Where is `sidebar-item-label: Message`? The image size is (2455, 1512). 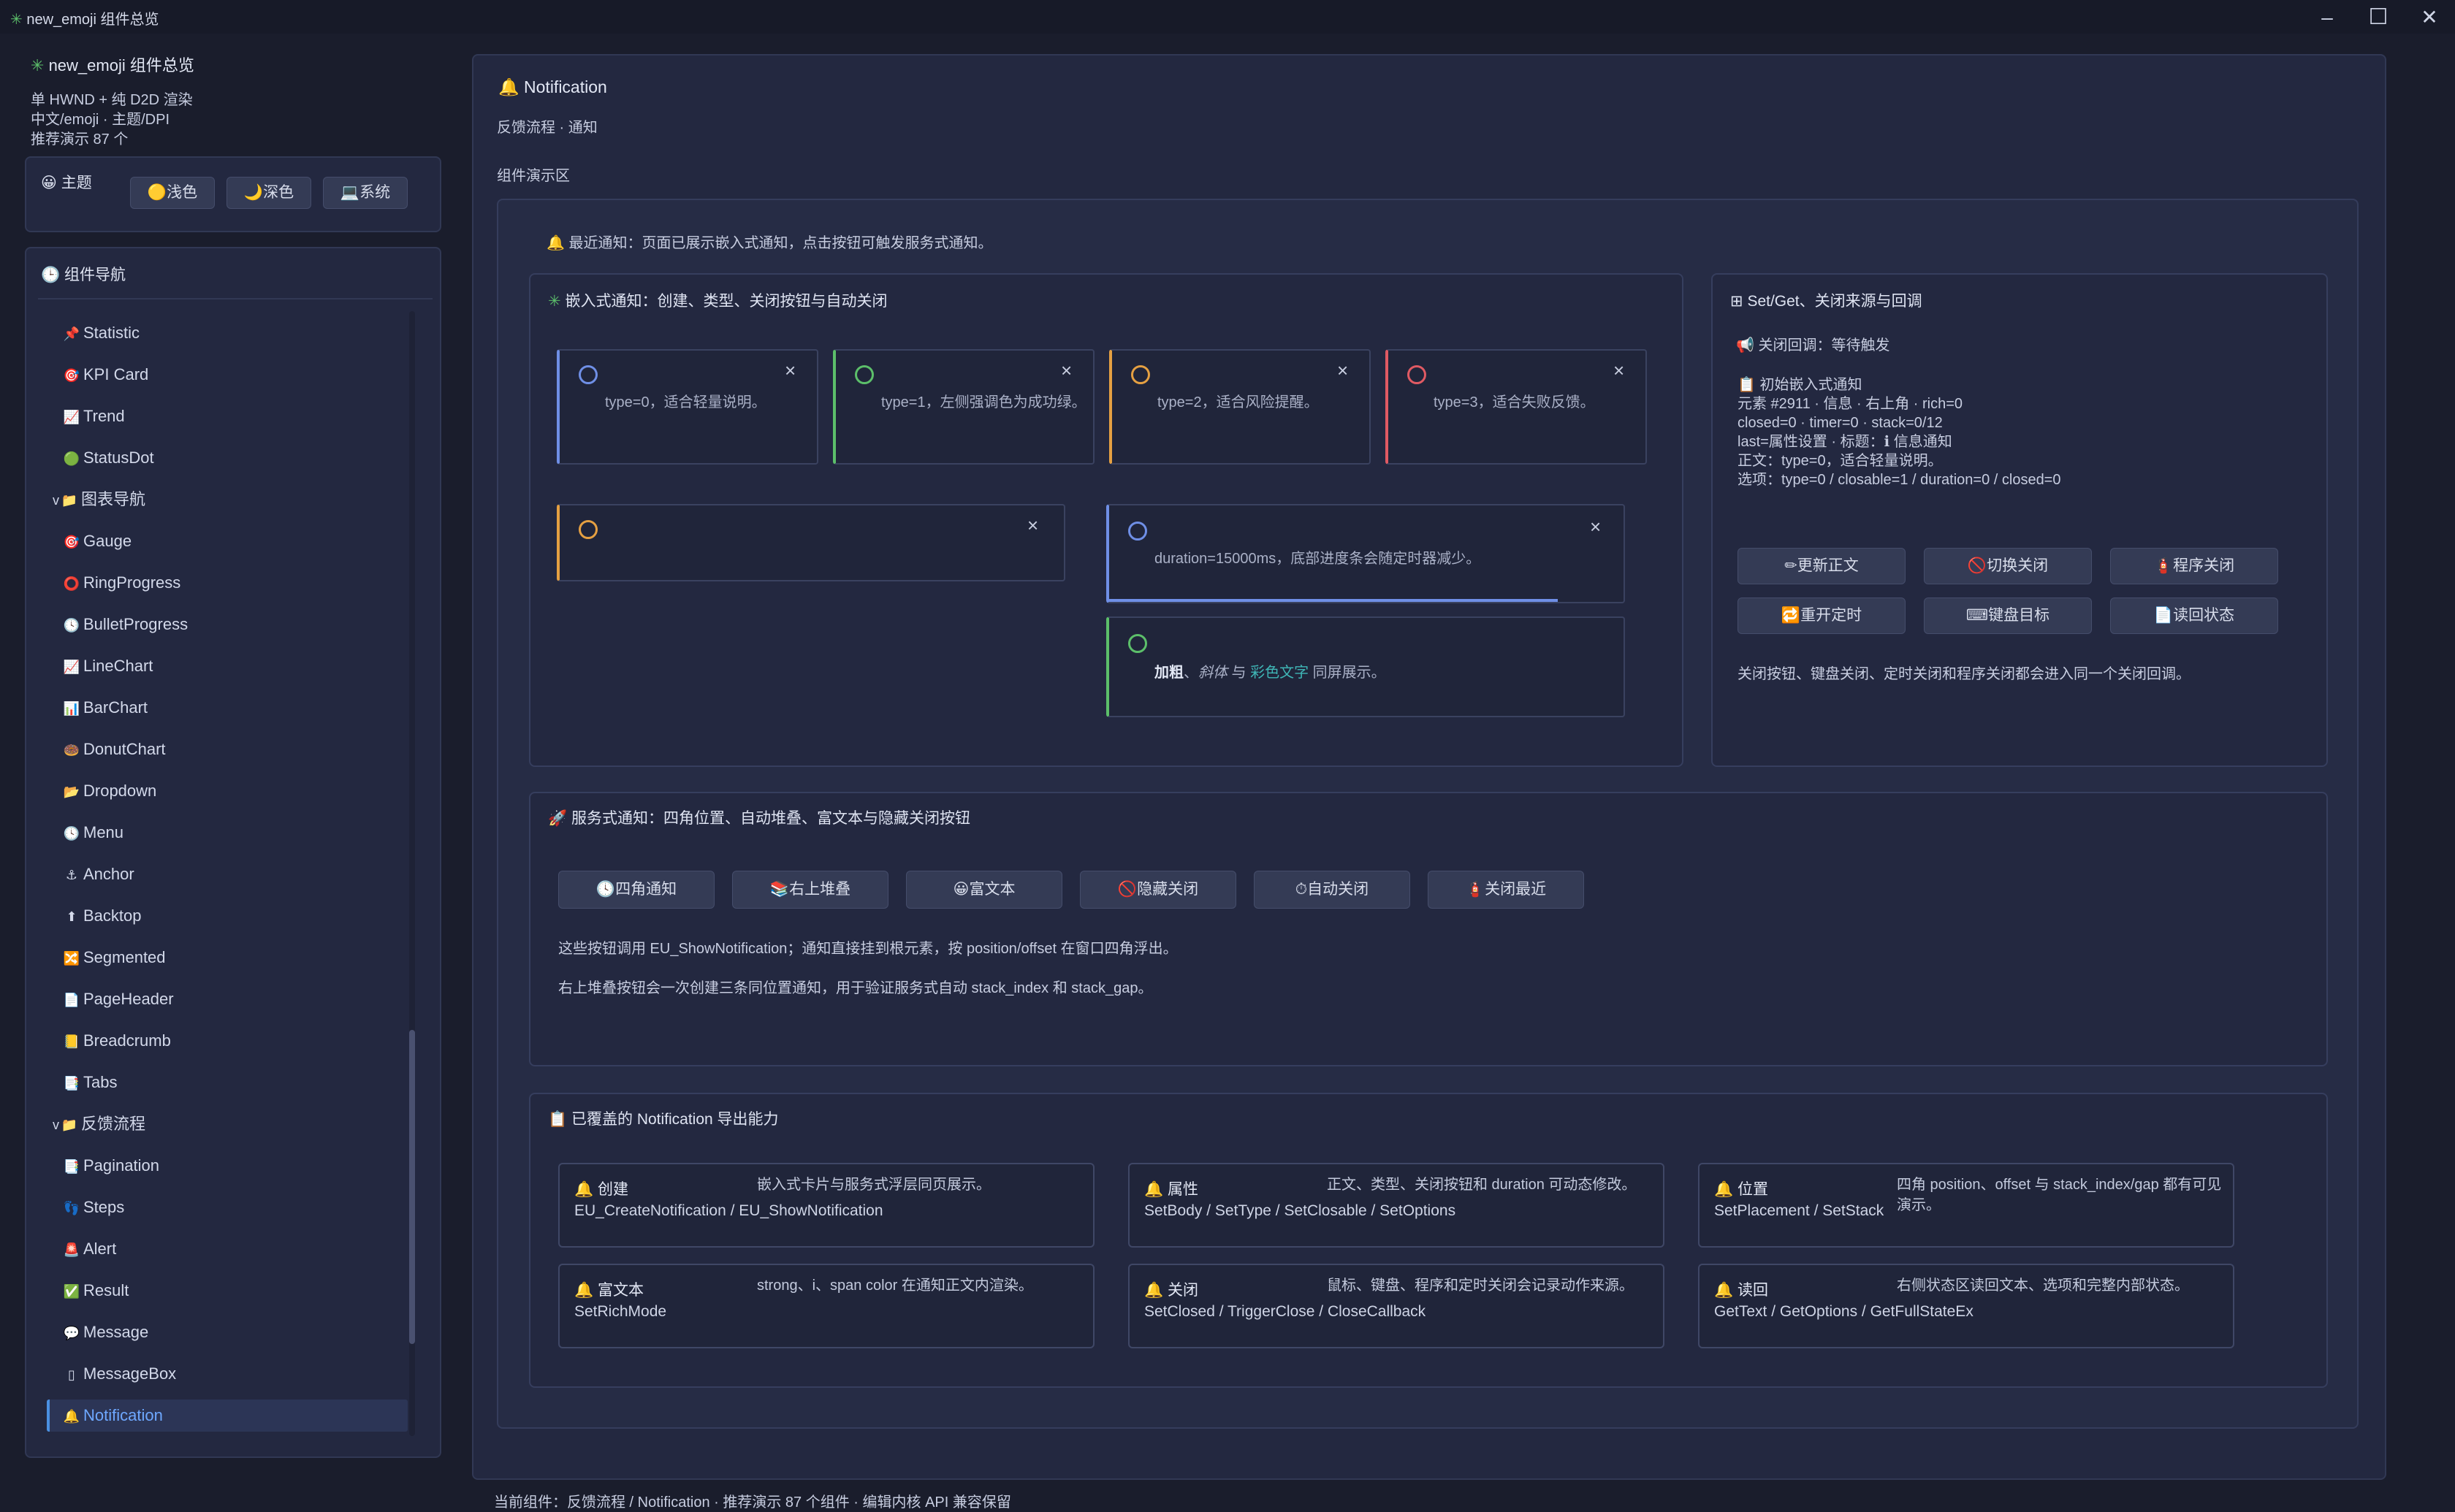
sidebar-item-label: Message is located at coordinates (116, 1332).